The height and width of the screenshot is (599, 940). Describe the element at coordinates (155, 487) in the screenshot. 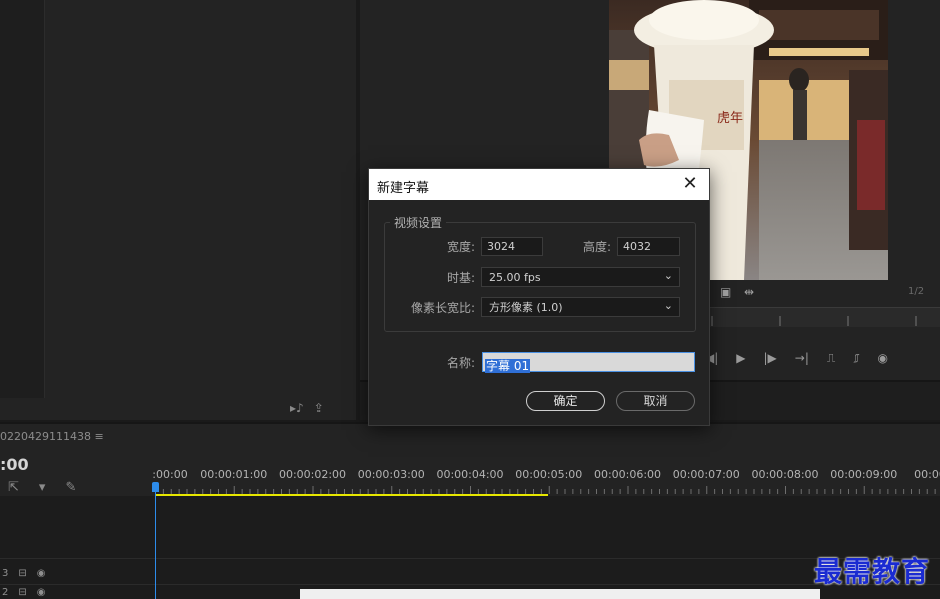

I see `playhead-handle` at that location.